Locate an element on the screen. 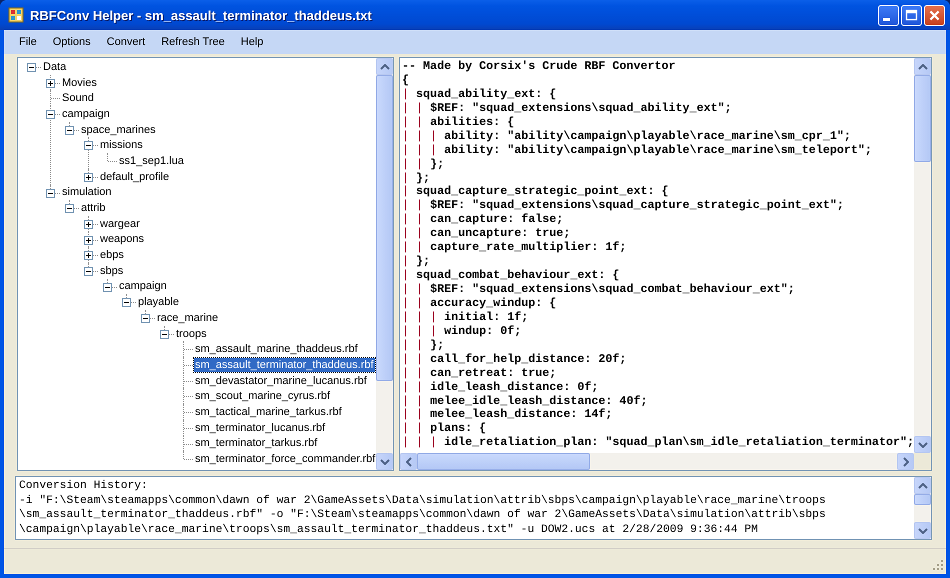 Image resolution: width=950 pixels, height=578 pixels. tree-item: wargear is located at coordinates (120, 223).